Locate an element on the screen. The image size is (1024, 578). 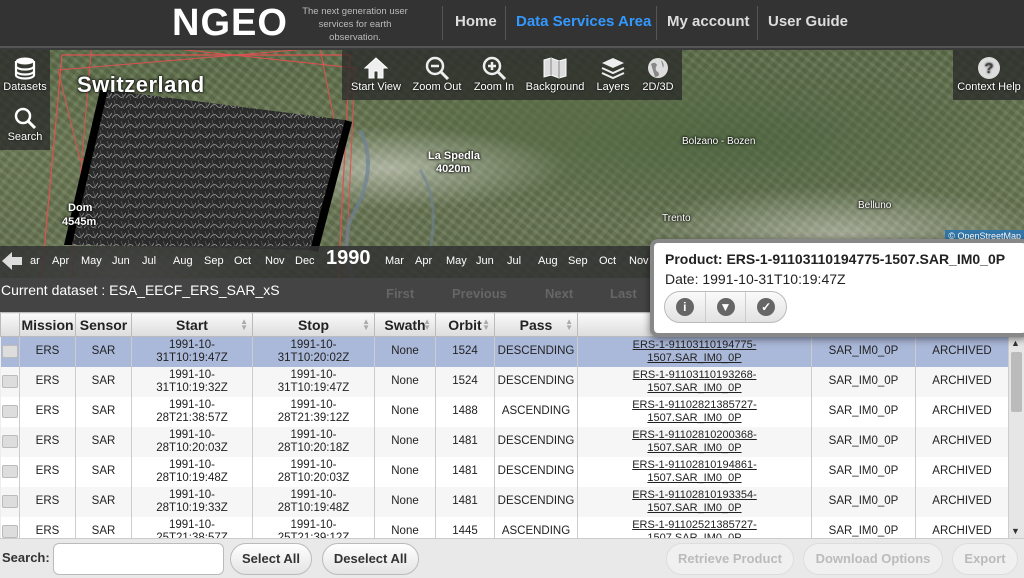
popup-info-button: i is located at coordinates (685, 307).